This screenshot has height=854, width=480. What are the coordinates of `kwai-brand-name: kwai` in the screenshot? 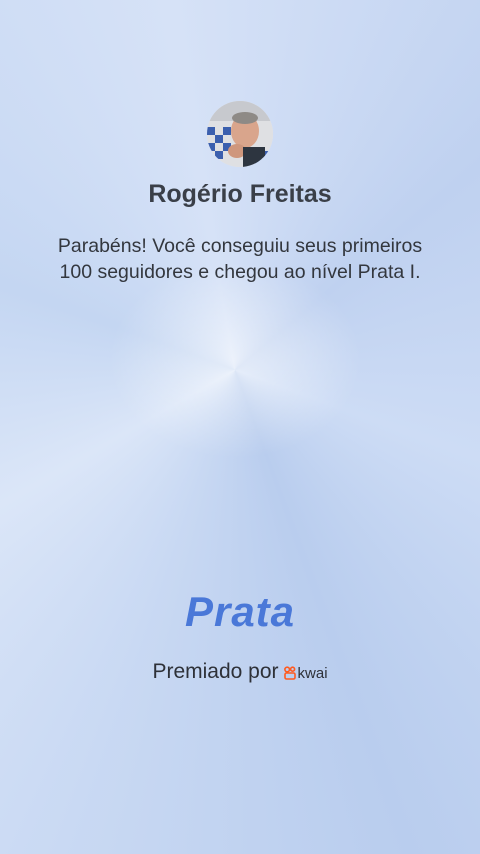 It's located at (312, 673).